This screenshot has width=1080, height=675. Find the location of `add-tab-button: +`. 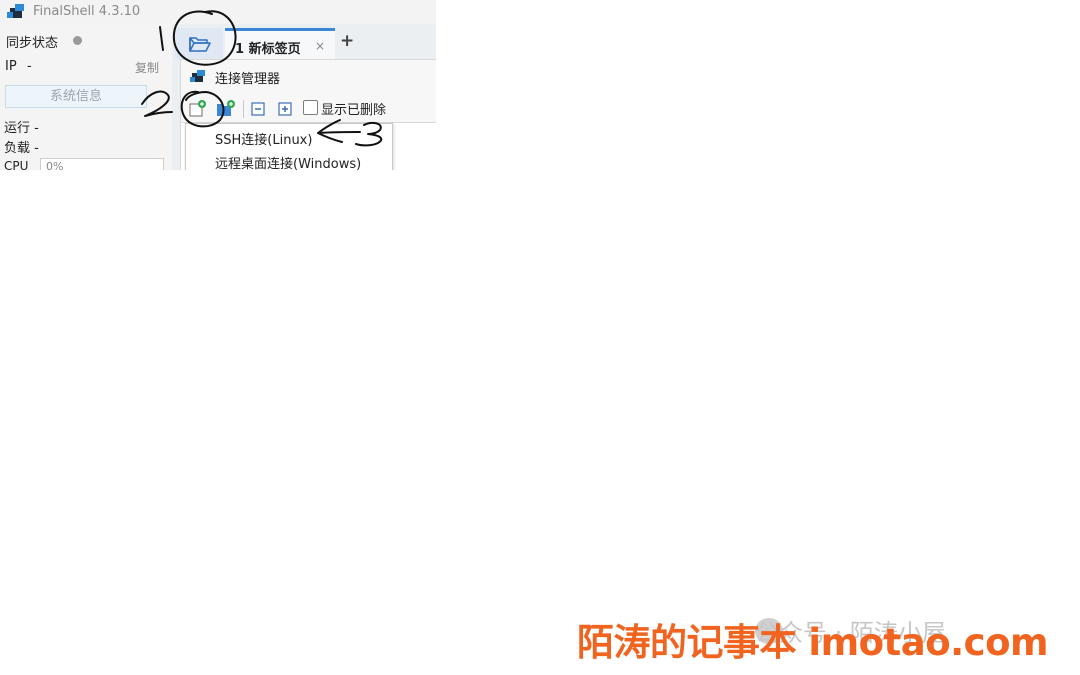

add-tab-button: + is located at coordinates (347, 41).